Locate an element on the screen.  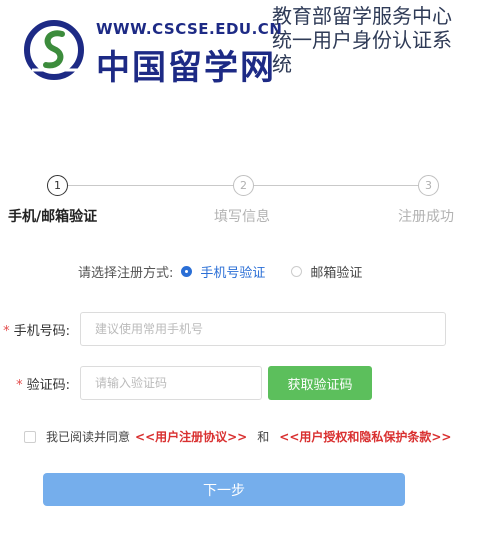
method-option-email: 邮箱验证 is located at coordinates (326, 271).